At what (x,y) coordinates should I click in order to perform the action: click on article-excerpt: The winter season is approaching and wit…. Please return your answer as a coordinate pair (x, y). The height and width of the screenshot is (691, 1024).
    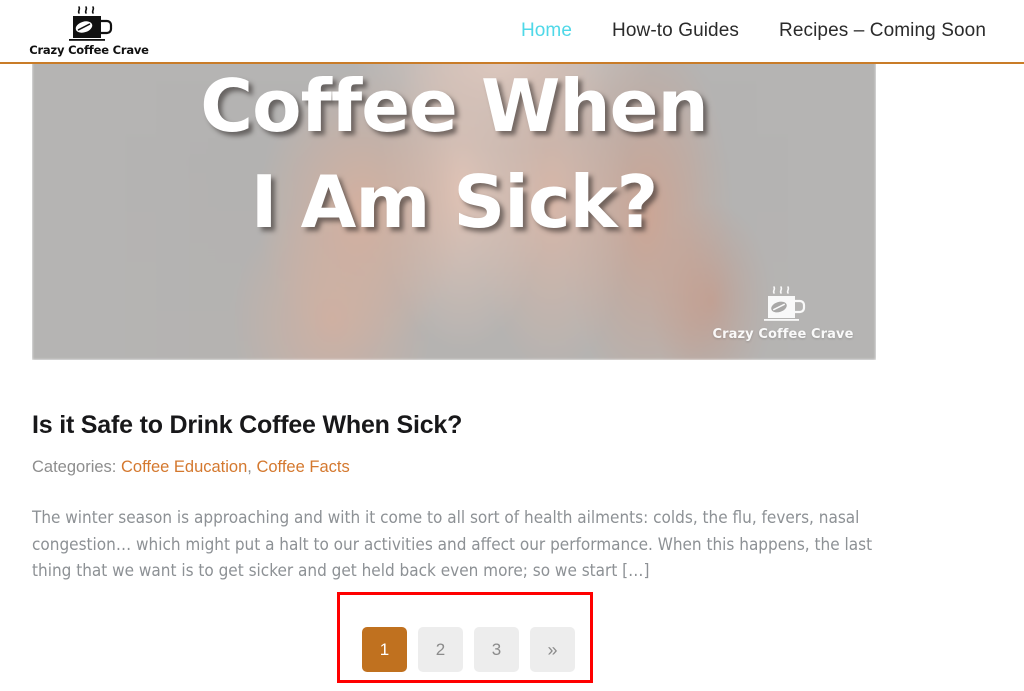
    Looking at the image, I should click on (452, 544).